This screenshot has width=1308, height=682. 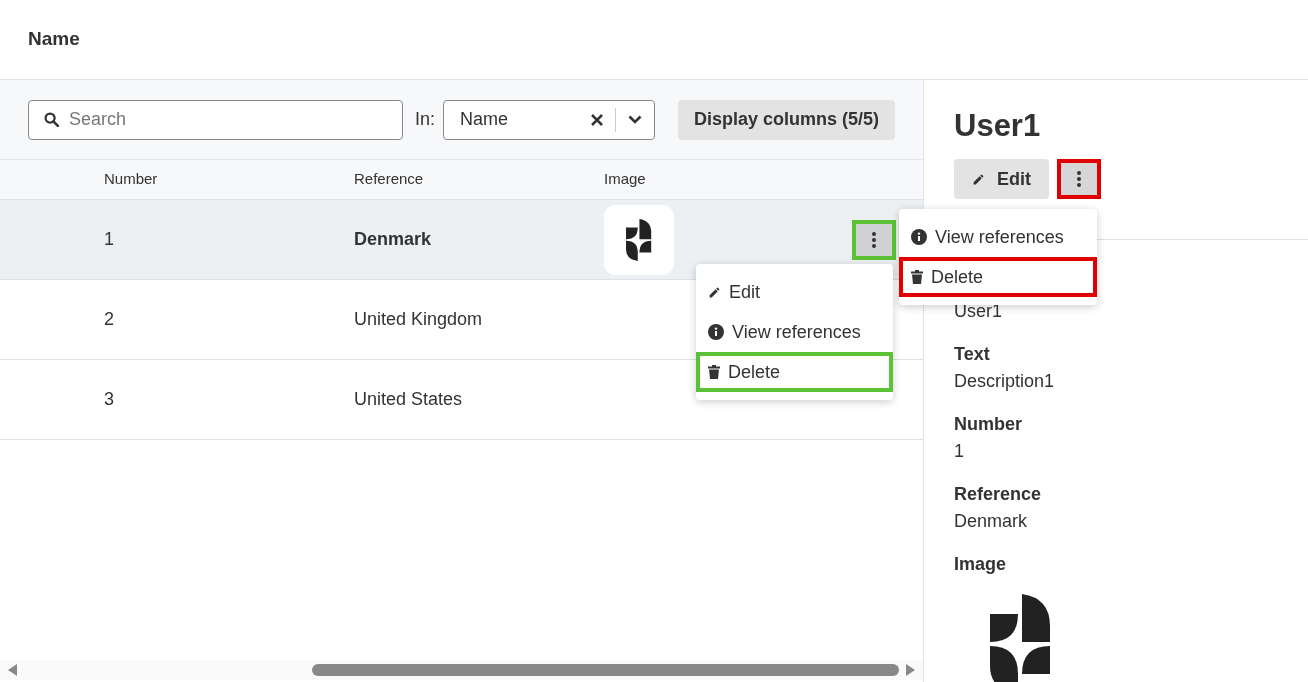 I want to click on field-label: Number, so click(x=988, y=424).